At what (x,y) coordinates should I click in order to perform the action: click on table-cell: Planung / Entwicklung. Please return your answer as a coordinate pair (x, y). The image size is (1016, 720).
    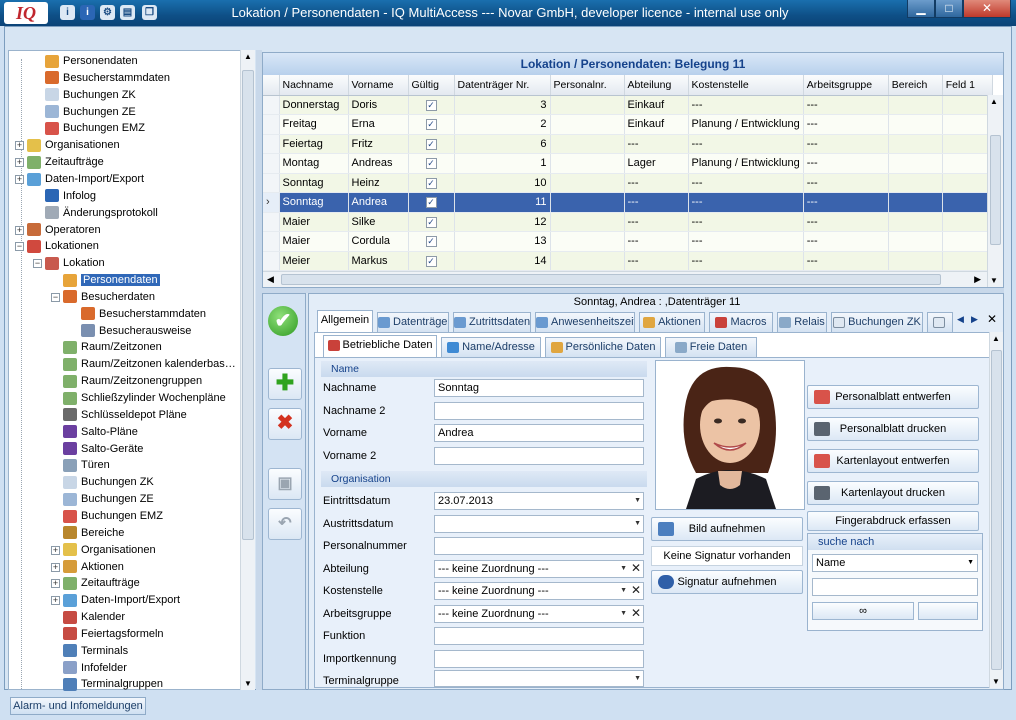
    Looking at the image, I should click on (746, 163).